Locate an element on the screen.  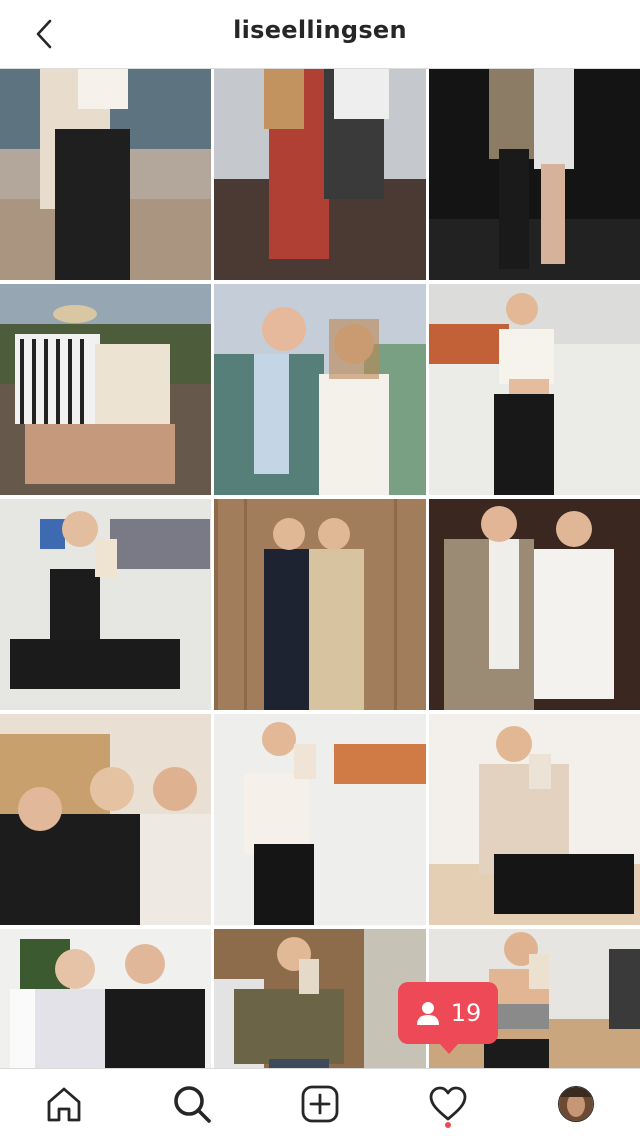
top-bar: liseellingsen is located at coordinates (320, 34).